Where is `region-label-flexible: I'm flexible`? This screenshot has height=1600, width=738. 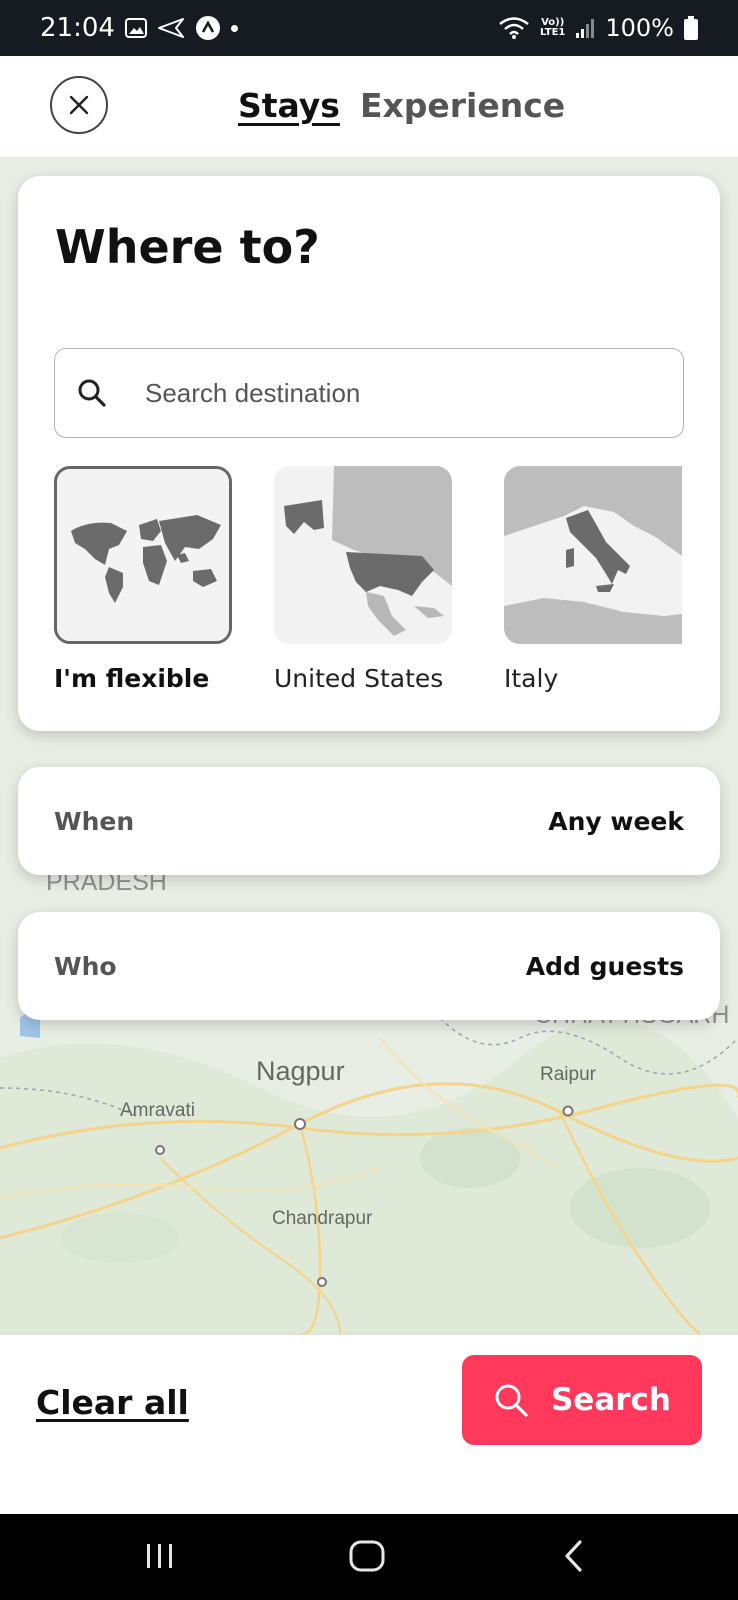
region-label-flexible: I'm flexible is located at coordinates (132, 678).